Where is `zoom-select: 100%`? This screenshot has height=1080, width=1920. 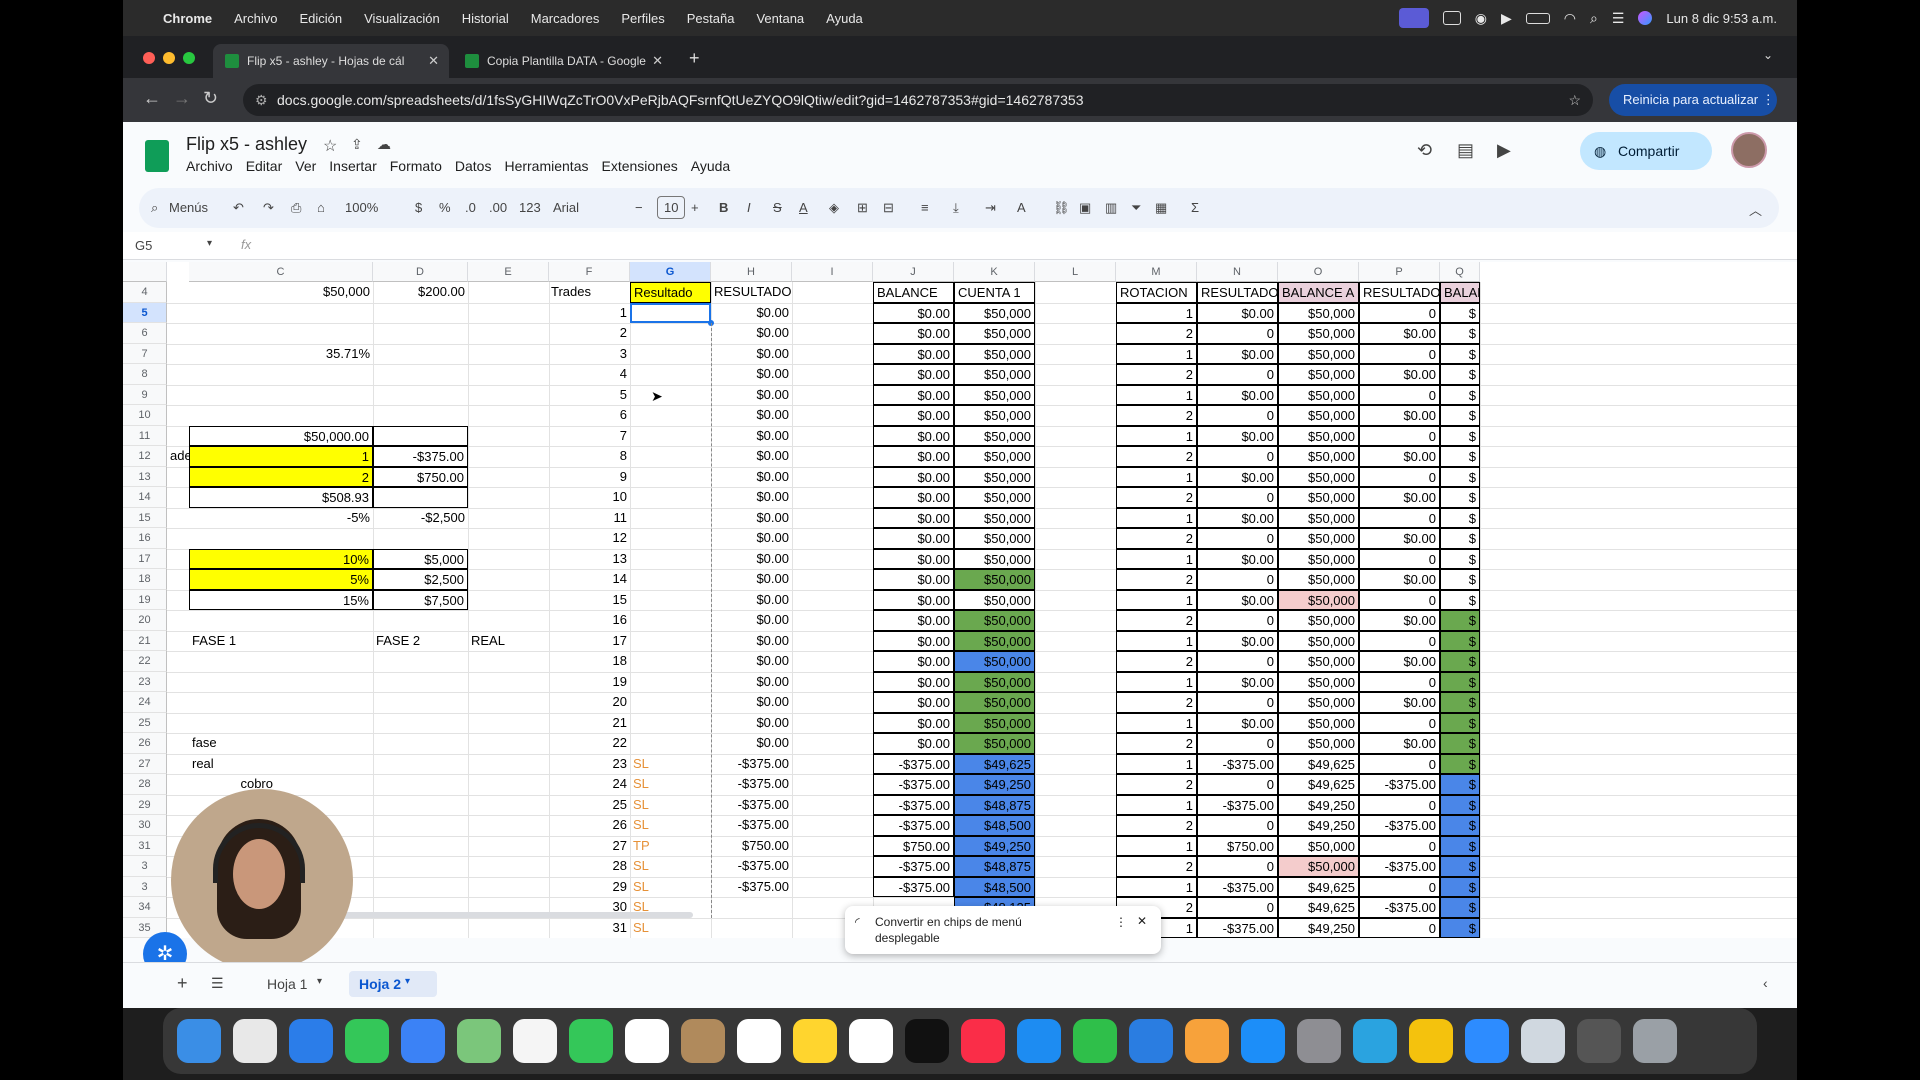
zoom-select: 100% is located at coordinates (361, 207).